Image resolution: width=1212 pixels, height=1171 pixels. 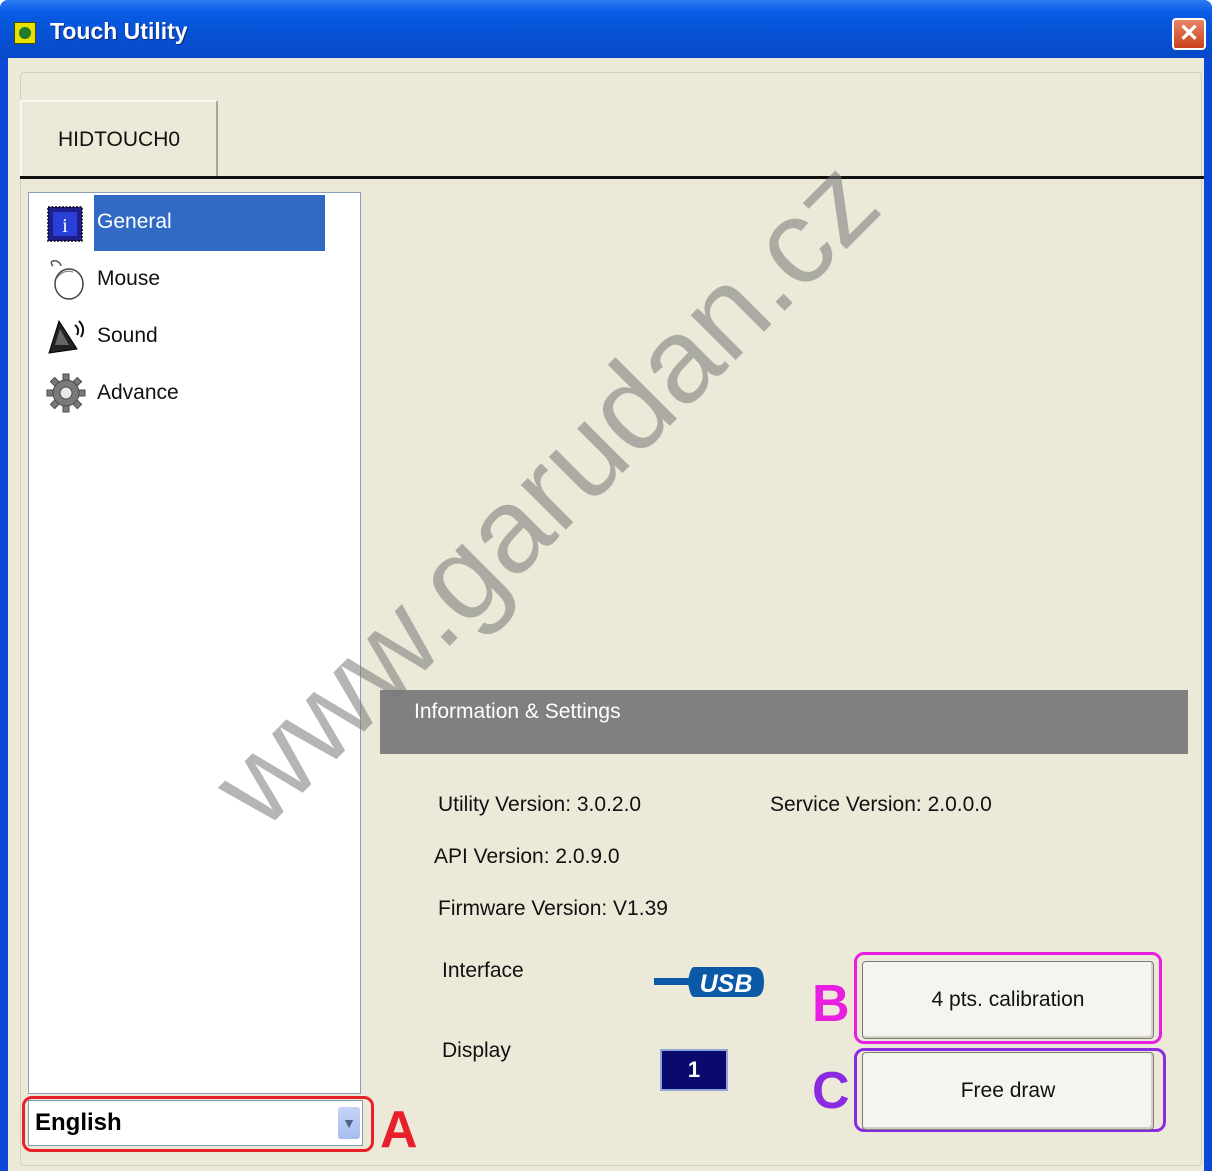 What do you see at coordinates (67, 280) in the screenshot?
I see `mouse-icon` at bounding box center [67, 280].